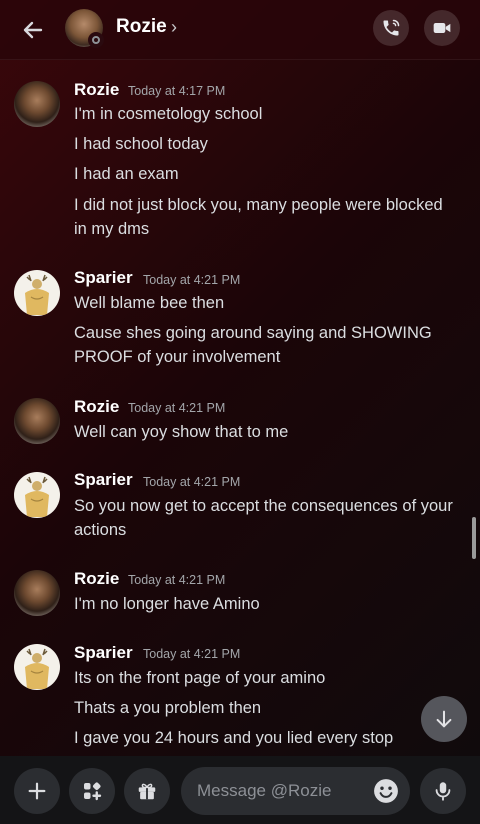 This screenshot has width=480, height=824. I want to click on arrow-down-icon, so click(444, 719).